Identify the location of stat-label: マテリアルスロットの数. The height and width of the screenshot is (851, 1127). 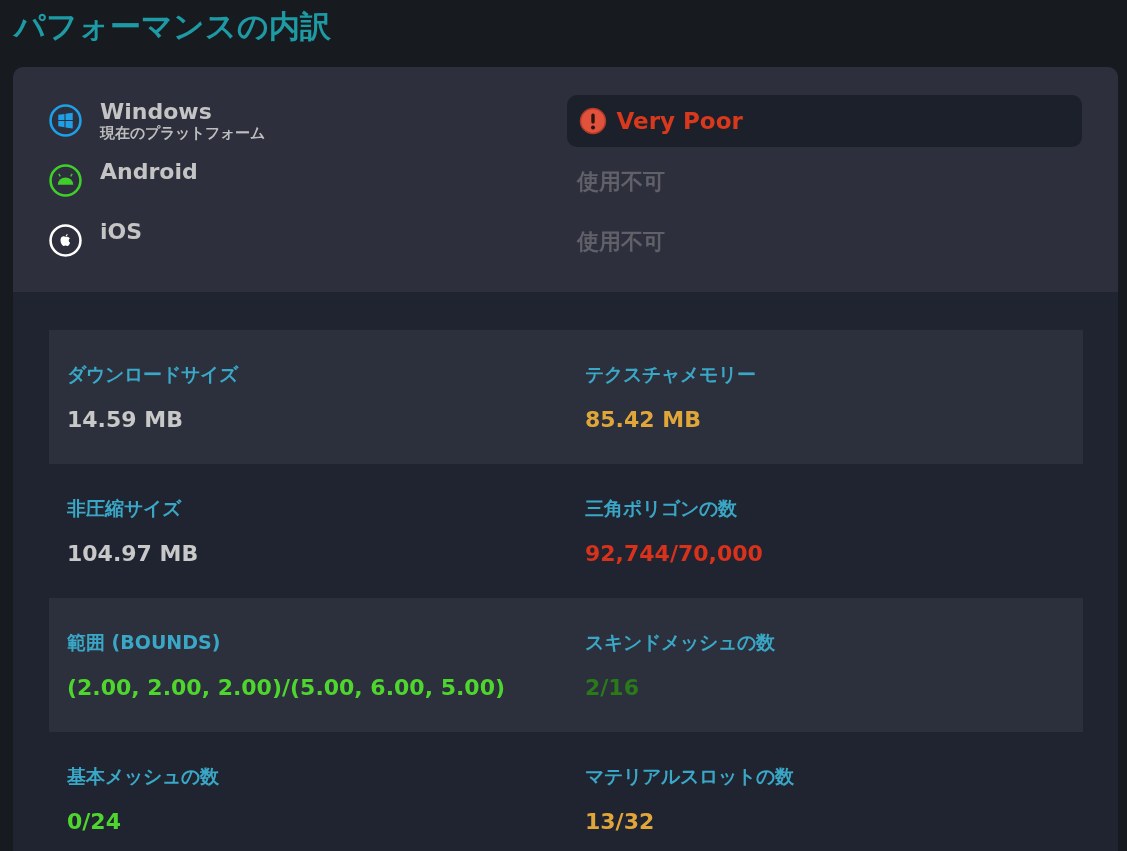
(690, 776).